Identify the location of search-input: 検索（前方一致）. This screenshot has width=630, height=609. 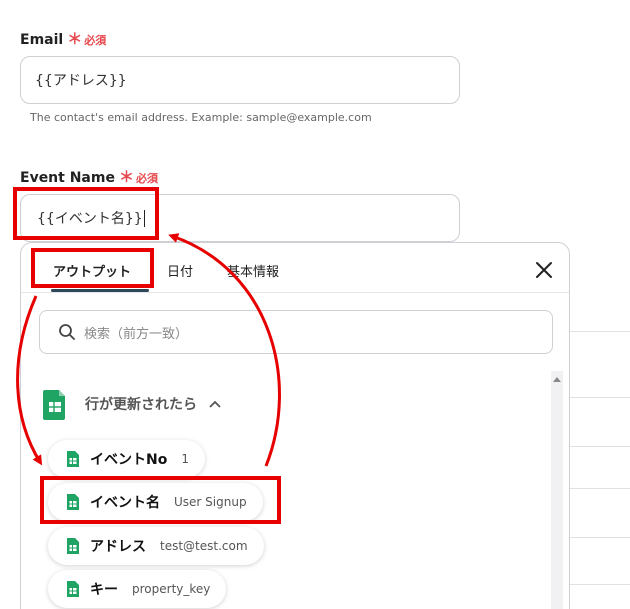
(296, 332).